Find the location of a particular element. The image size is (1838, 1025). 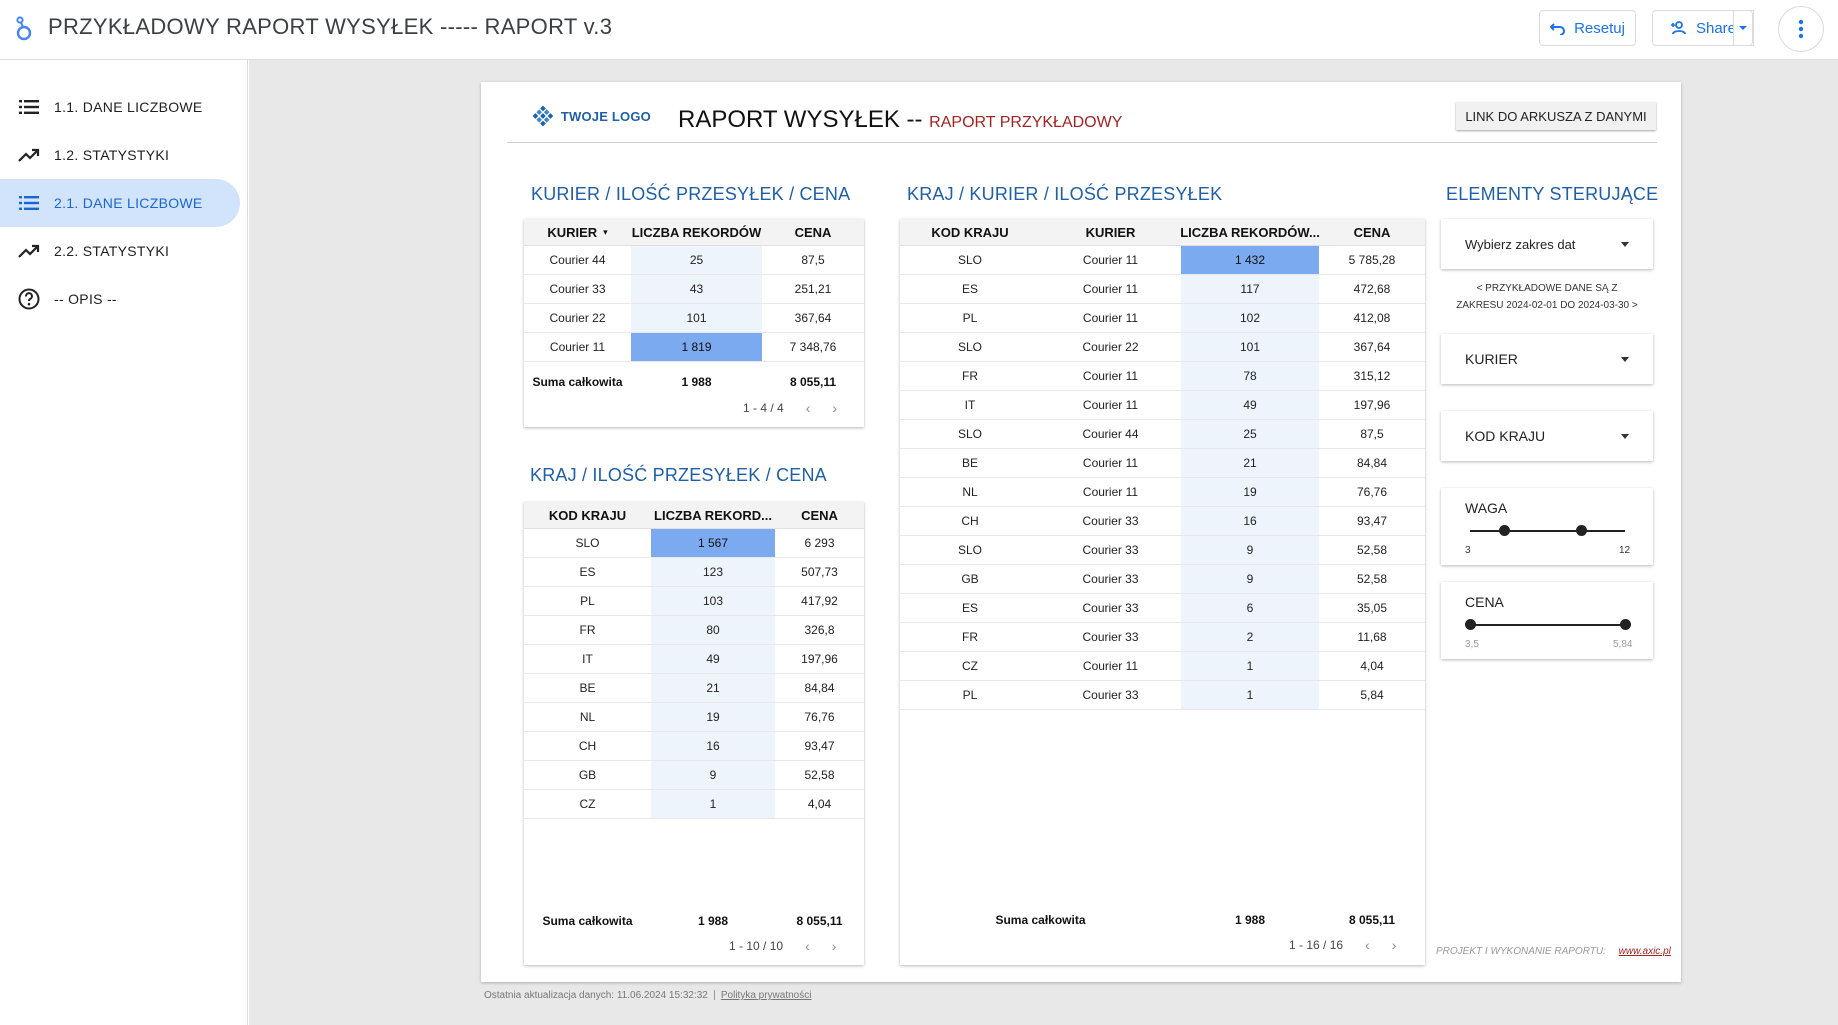

sidebar-item-1-1-dane-liczbowe: 1.1. DANE LICZBOWE is located at coordinates (120, 107).